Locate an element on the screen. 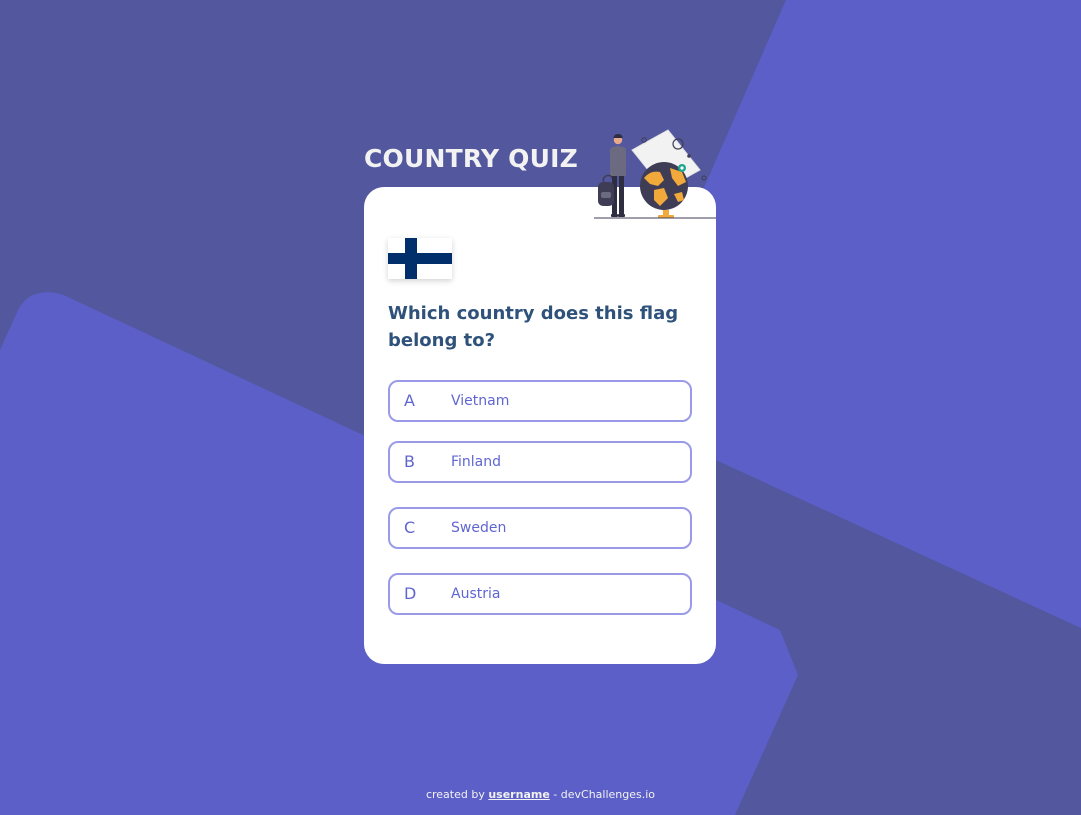 The image size is (1081, 815). traveler-with-globe-icon is located at coordinates (655, 174).